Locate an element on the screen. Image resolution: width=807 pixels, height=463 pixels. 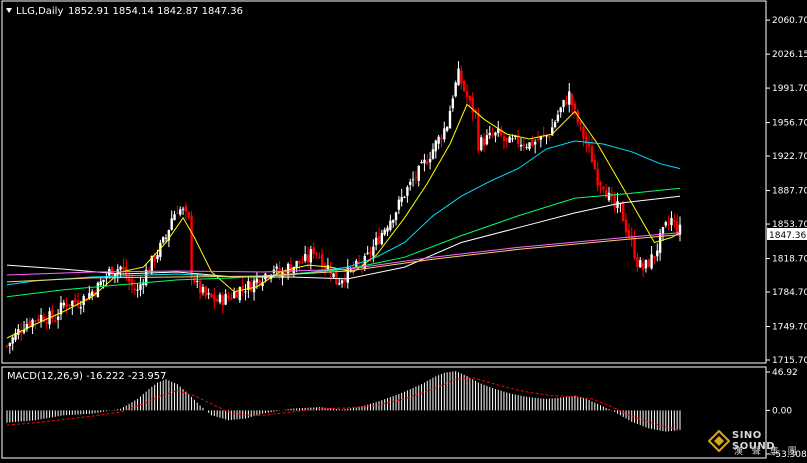
price-tick-label: 1818.70 is located at coordinates (789, 260).